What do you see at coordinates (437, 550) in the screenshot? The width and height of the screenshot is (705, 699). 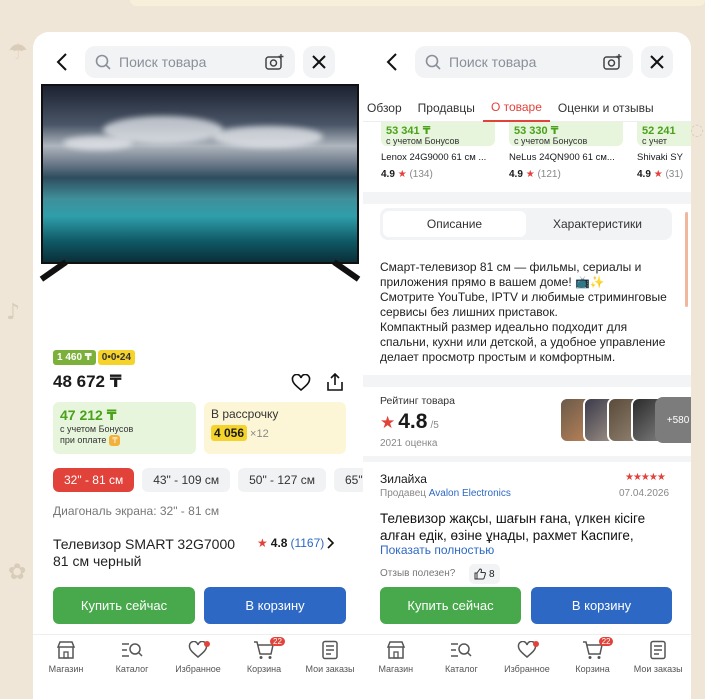 I see `show-more-link: Показать полностью` at bounding box center [437, 550].